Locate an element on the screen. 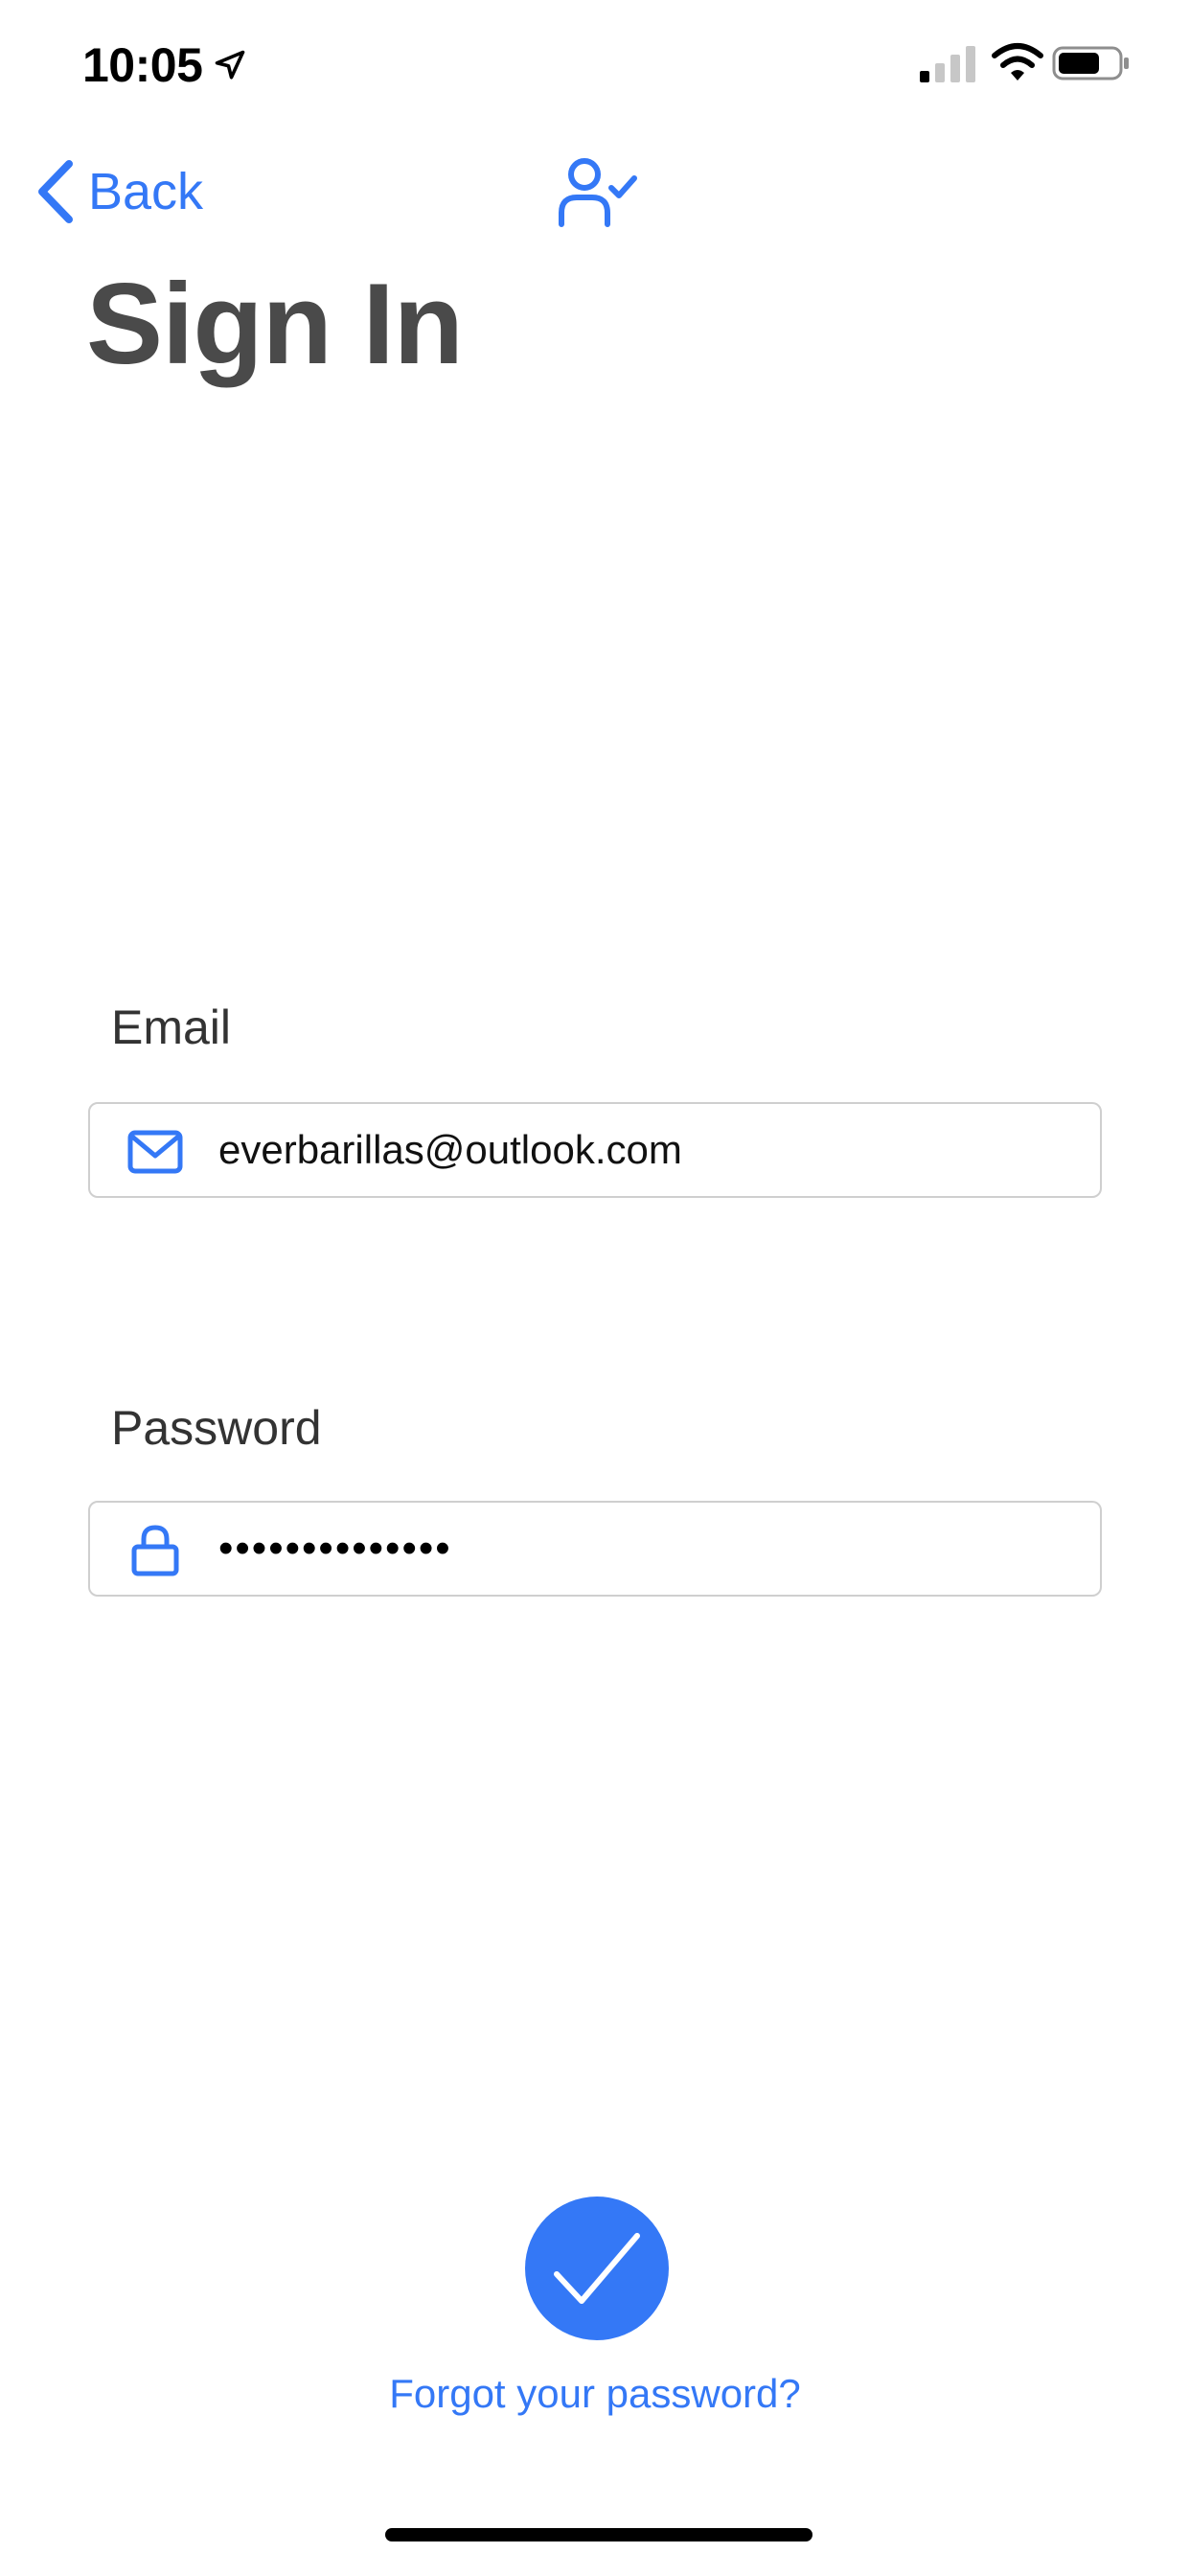  location-arrow-icon is located at coordinates (230, 65).